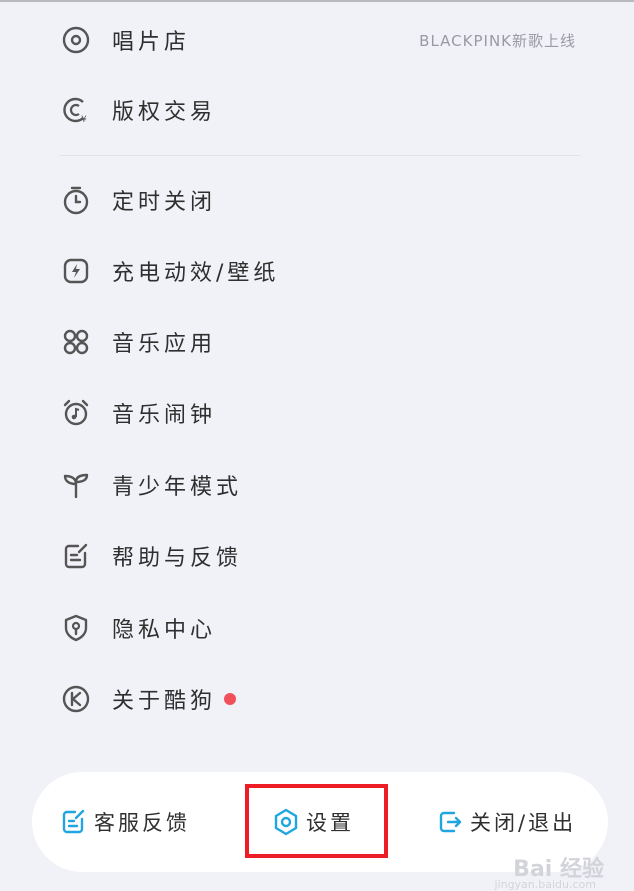 This screenshot has width=634, height=891. What do you see at coordinates (76, 556) in the screenshot?
I see `help-feedback-icon` at bounding box center [76, 556].